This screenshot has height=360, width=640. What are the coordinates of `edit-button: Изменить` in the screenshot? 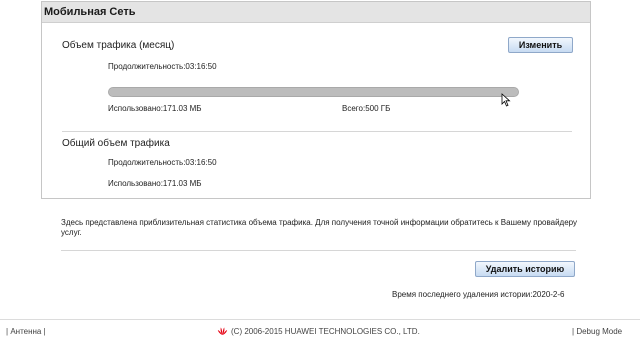 It's located at (540, 45).